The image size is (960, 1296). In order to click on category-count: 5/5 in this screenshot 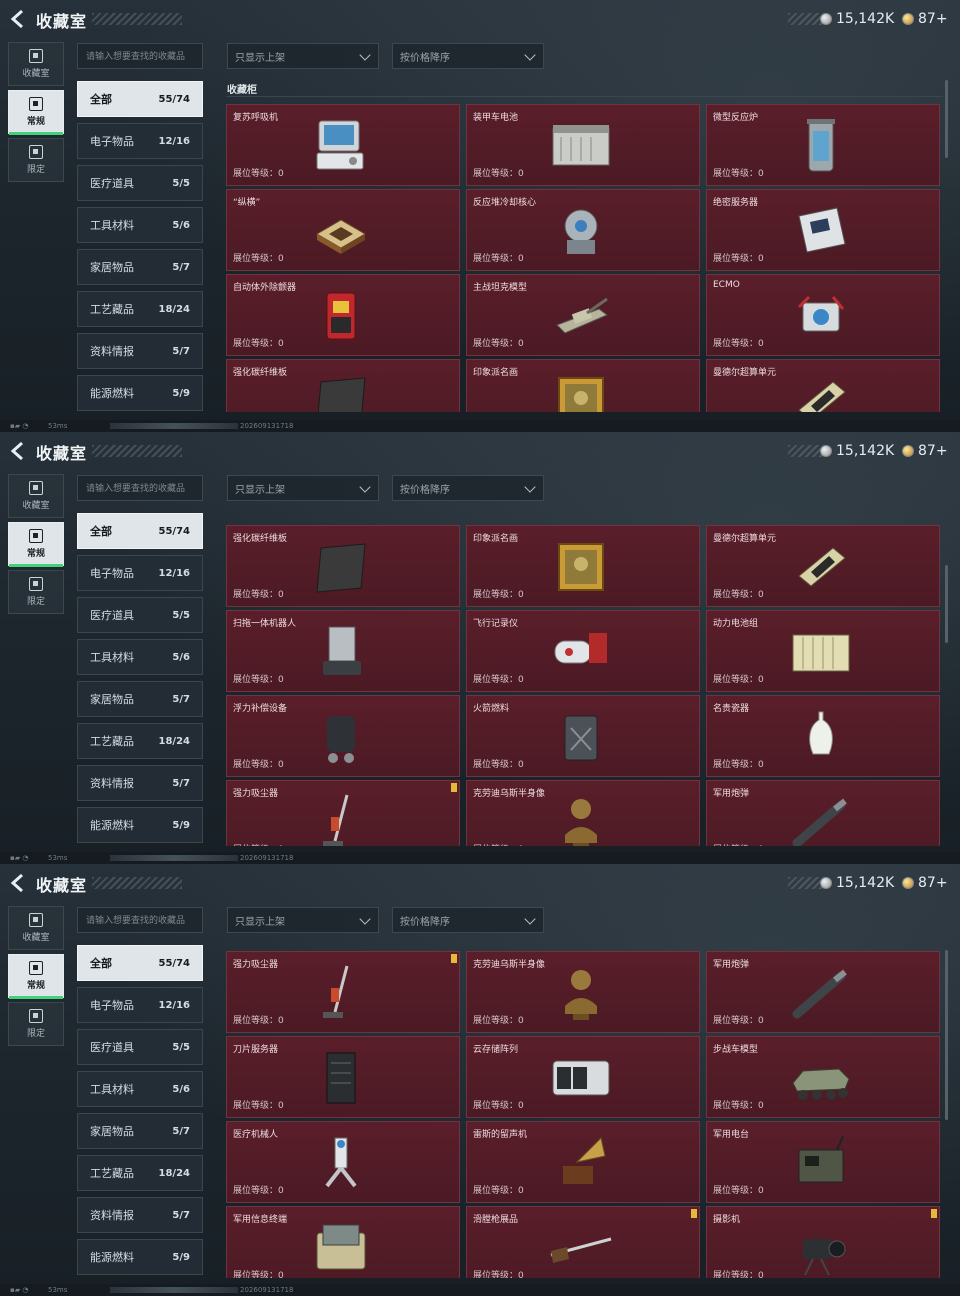, I will do `click(181, 1047)`.